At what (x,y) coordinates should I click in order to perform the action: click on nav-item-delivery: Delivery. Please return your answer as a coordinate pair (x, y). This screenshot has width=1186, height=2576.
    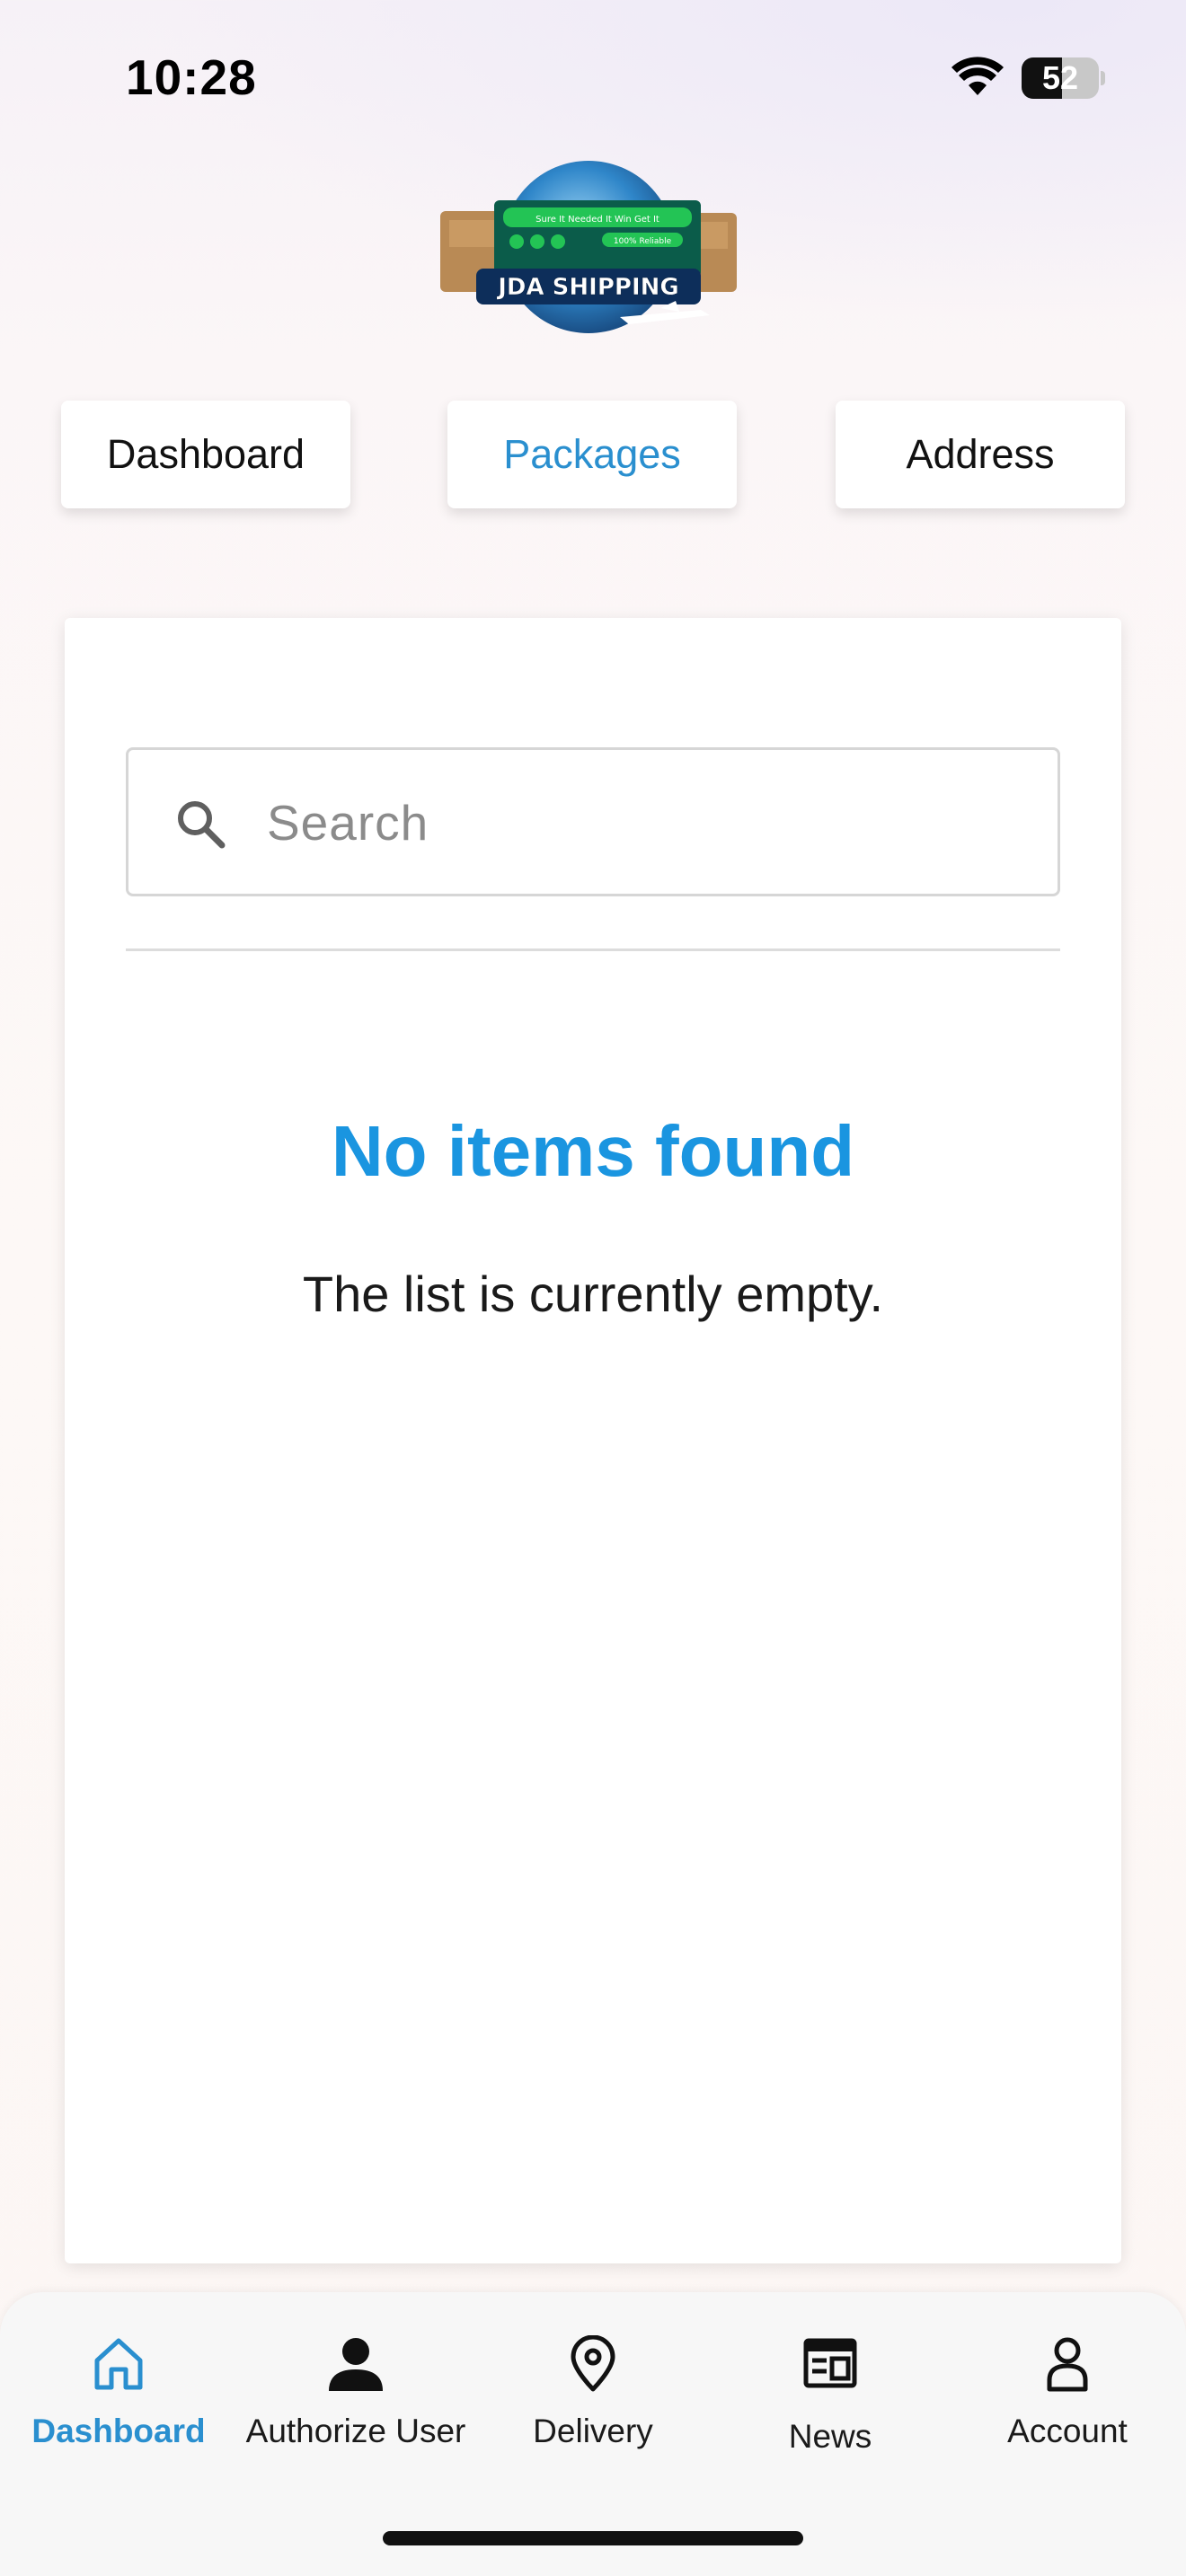
    Looking at the image, I should click on (593, 2402).